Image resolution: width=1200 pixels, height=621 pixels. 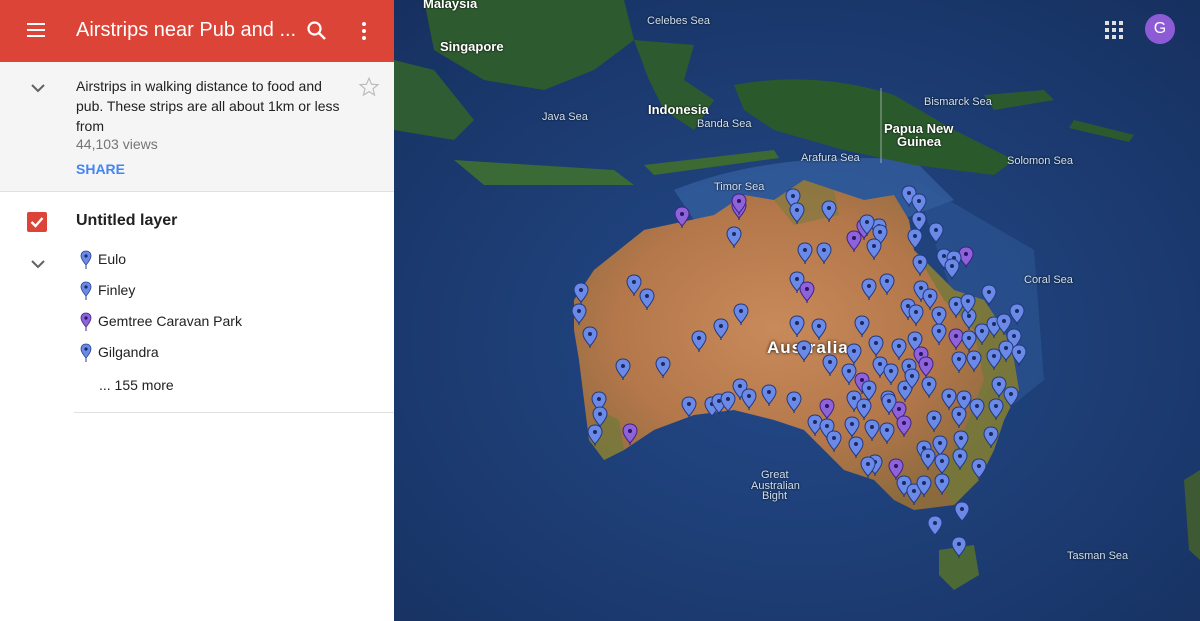 I want to click on layer-checkbox, so click(x=37, y=222).